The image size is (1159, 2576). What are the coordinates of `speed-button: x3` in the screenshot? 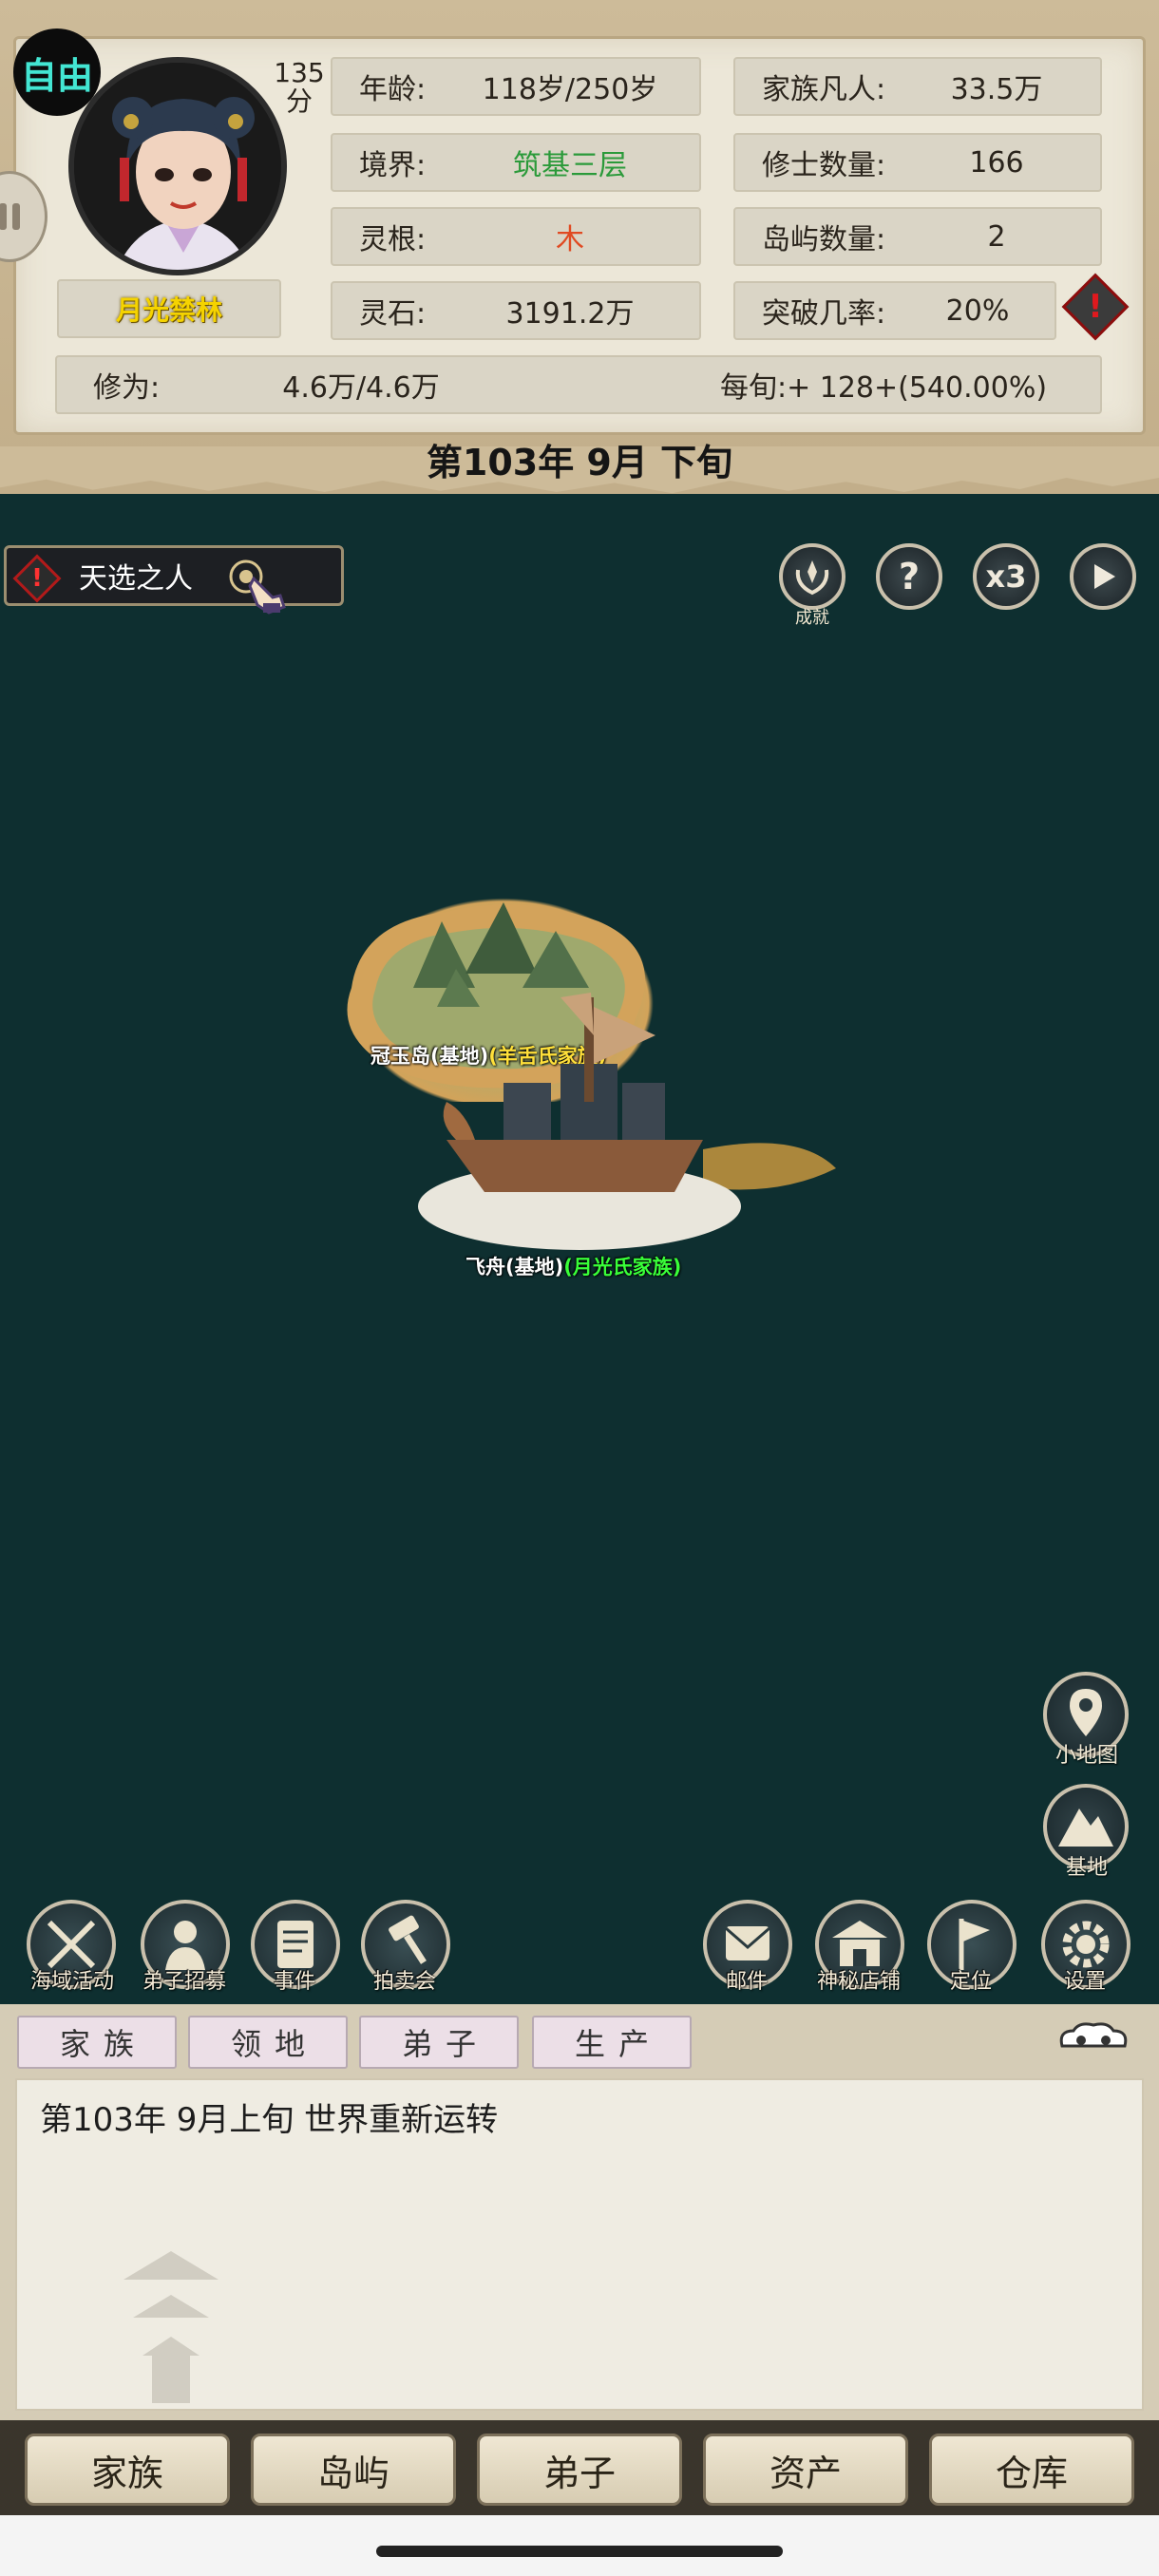 It's located at (1006, 576).